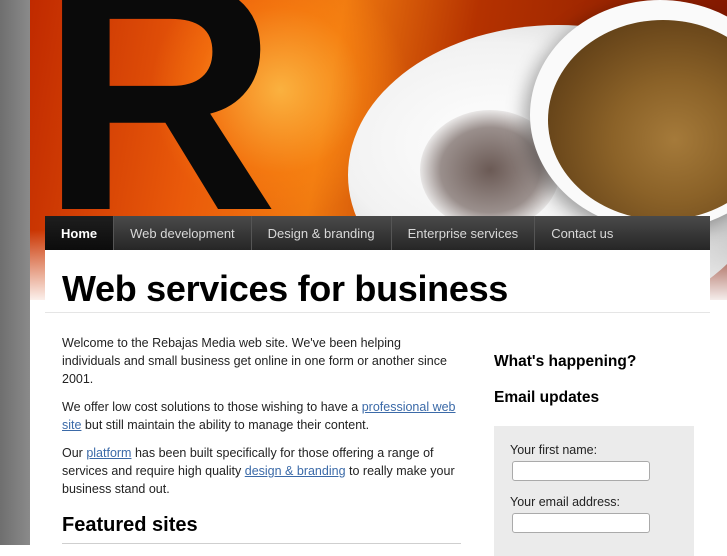  I want to click on nav-item-design-branding: Design & branding, so click(322, 233).